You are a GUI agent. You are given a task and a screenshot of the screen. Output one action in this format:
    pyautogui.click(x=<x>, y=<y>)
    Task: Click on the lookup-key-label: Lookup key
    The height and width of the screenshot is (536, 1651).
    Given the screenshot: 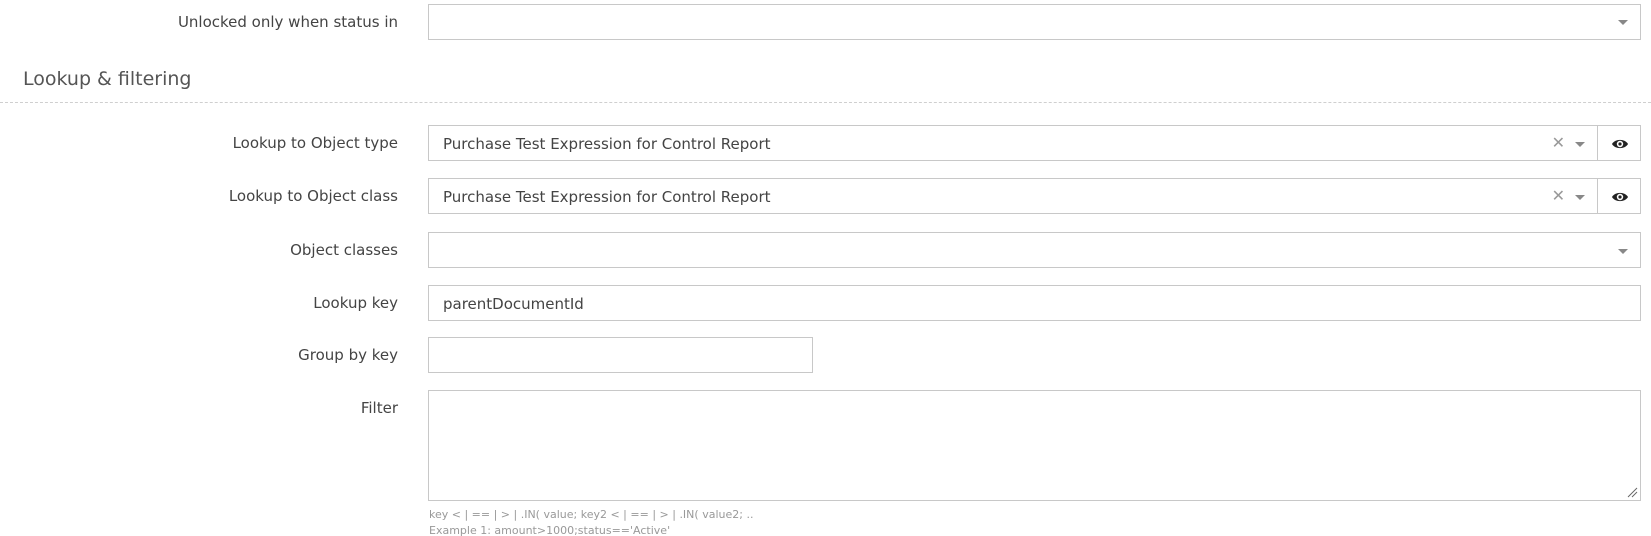 What is the action you would take?
    pyautogui.click(x=355, y=303)
    